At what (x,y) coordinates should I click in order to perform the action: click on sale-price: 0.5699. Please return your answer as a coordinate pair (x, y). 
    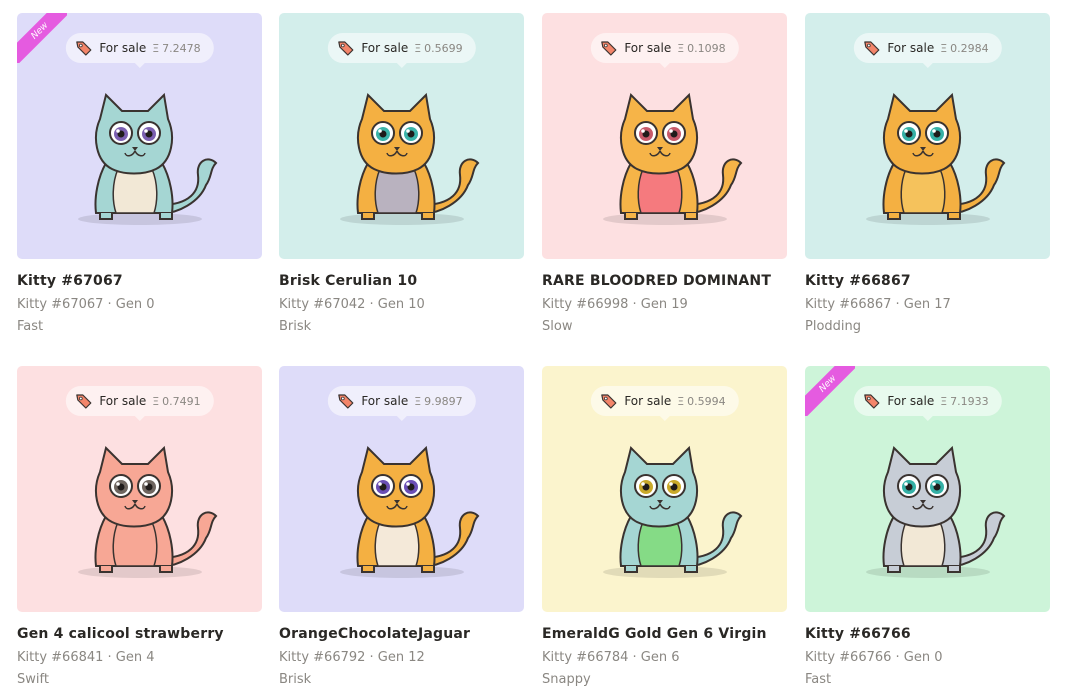
    Looking at the image, I should click on (443, 48).